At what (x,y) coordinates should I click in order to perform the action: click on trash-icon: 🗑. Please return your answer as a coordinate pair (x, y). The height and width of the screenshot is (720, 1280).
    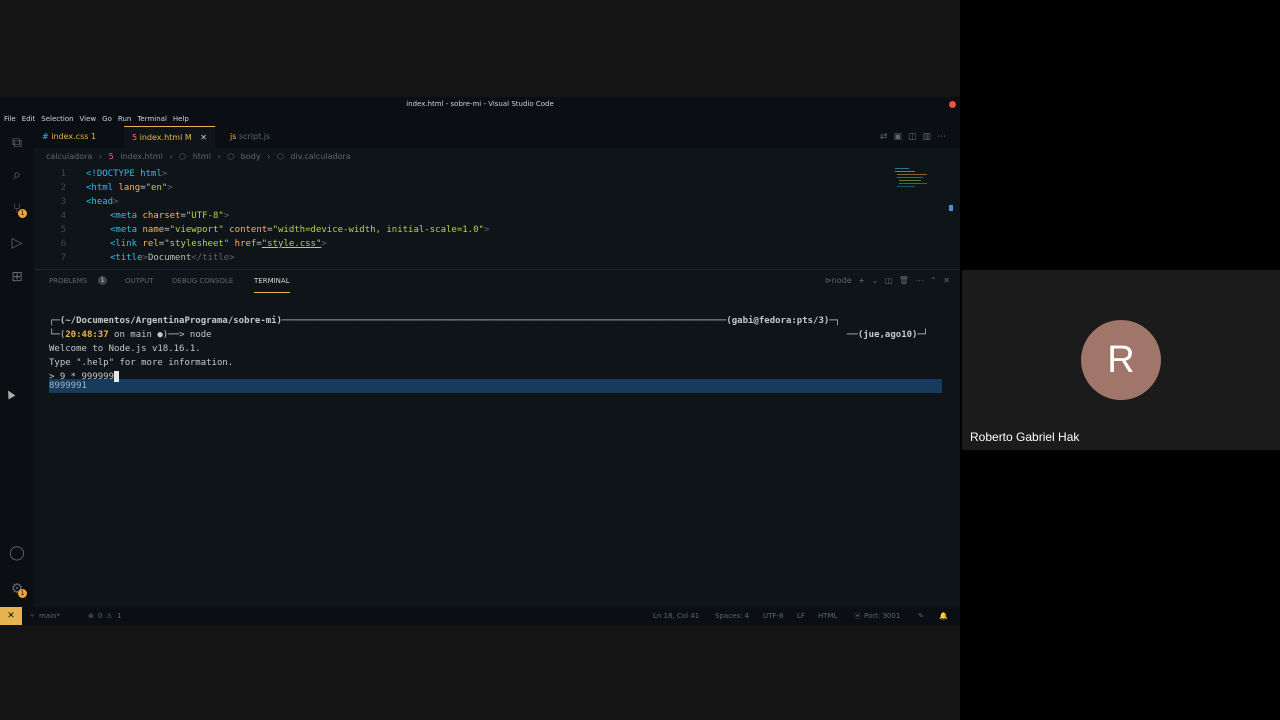
    Looking at the image, I should click on (904, 280).